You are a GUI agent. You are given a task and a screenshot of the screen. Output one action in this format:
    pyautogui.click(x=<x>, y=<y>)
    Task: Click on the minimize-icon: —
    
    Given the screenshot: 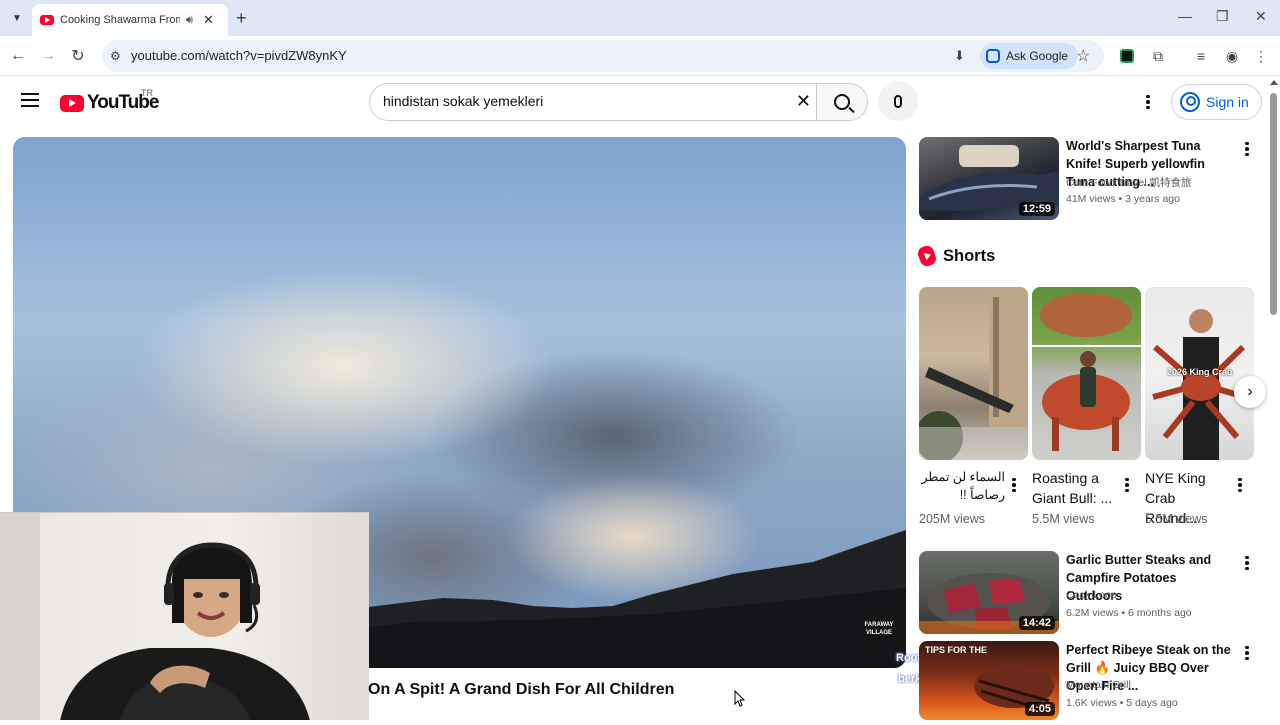 What is the action you would take?
    pyautogui.click(x=1185, y=16)
    